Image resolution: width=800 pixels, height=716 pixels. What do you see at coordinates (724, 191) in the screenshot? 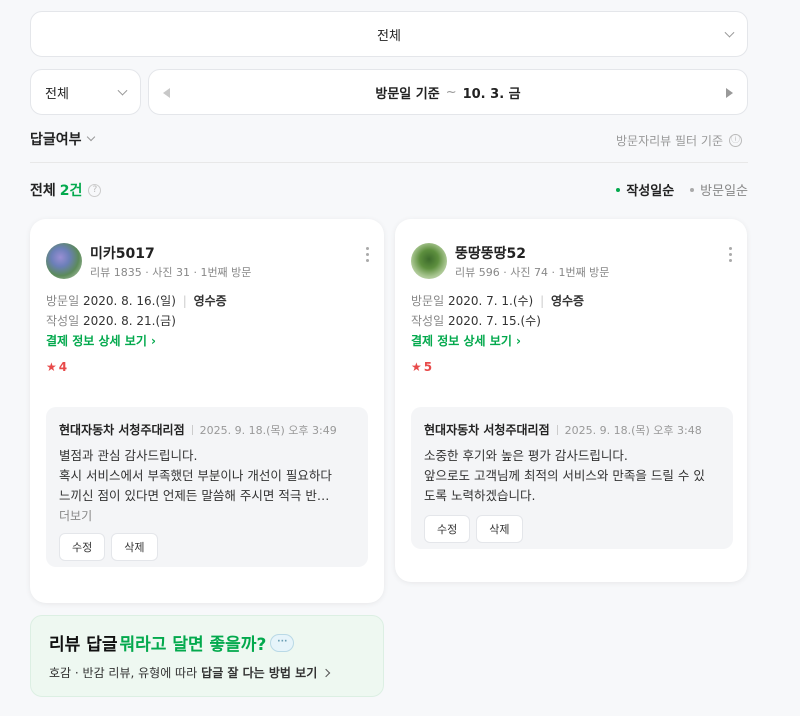
I see `sort-by-visit-label: 방문일순` at bounding box center [724, 191].